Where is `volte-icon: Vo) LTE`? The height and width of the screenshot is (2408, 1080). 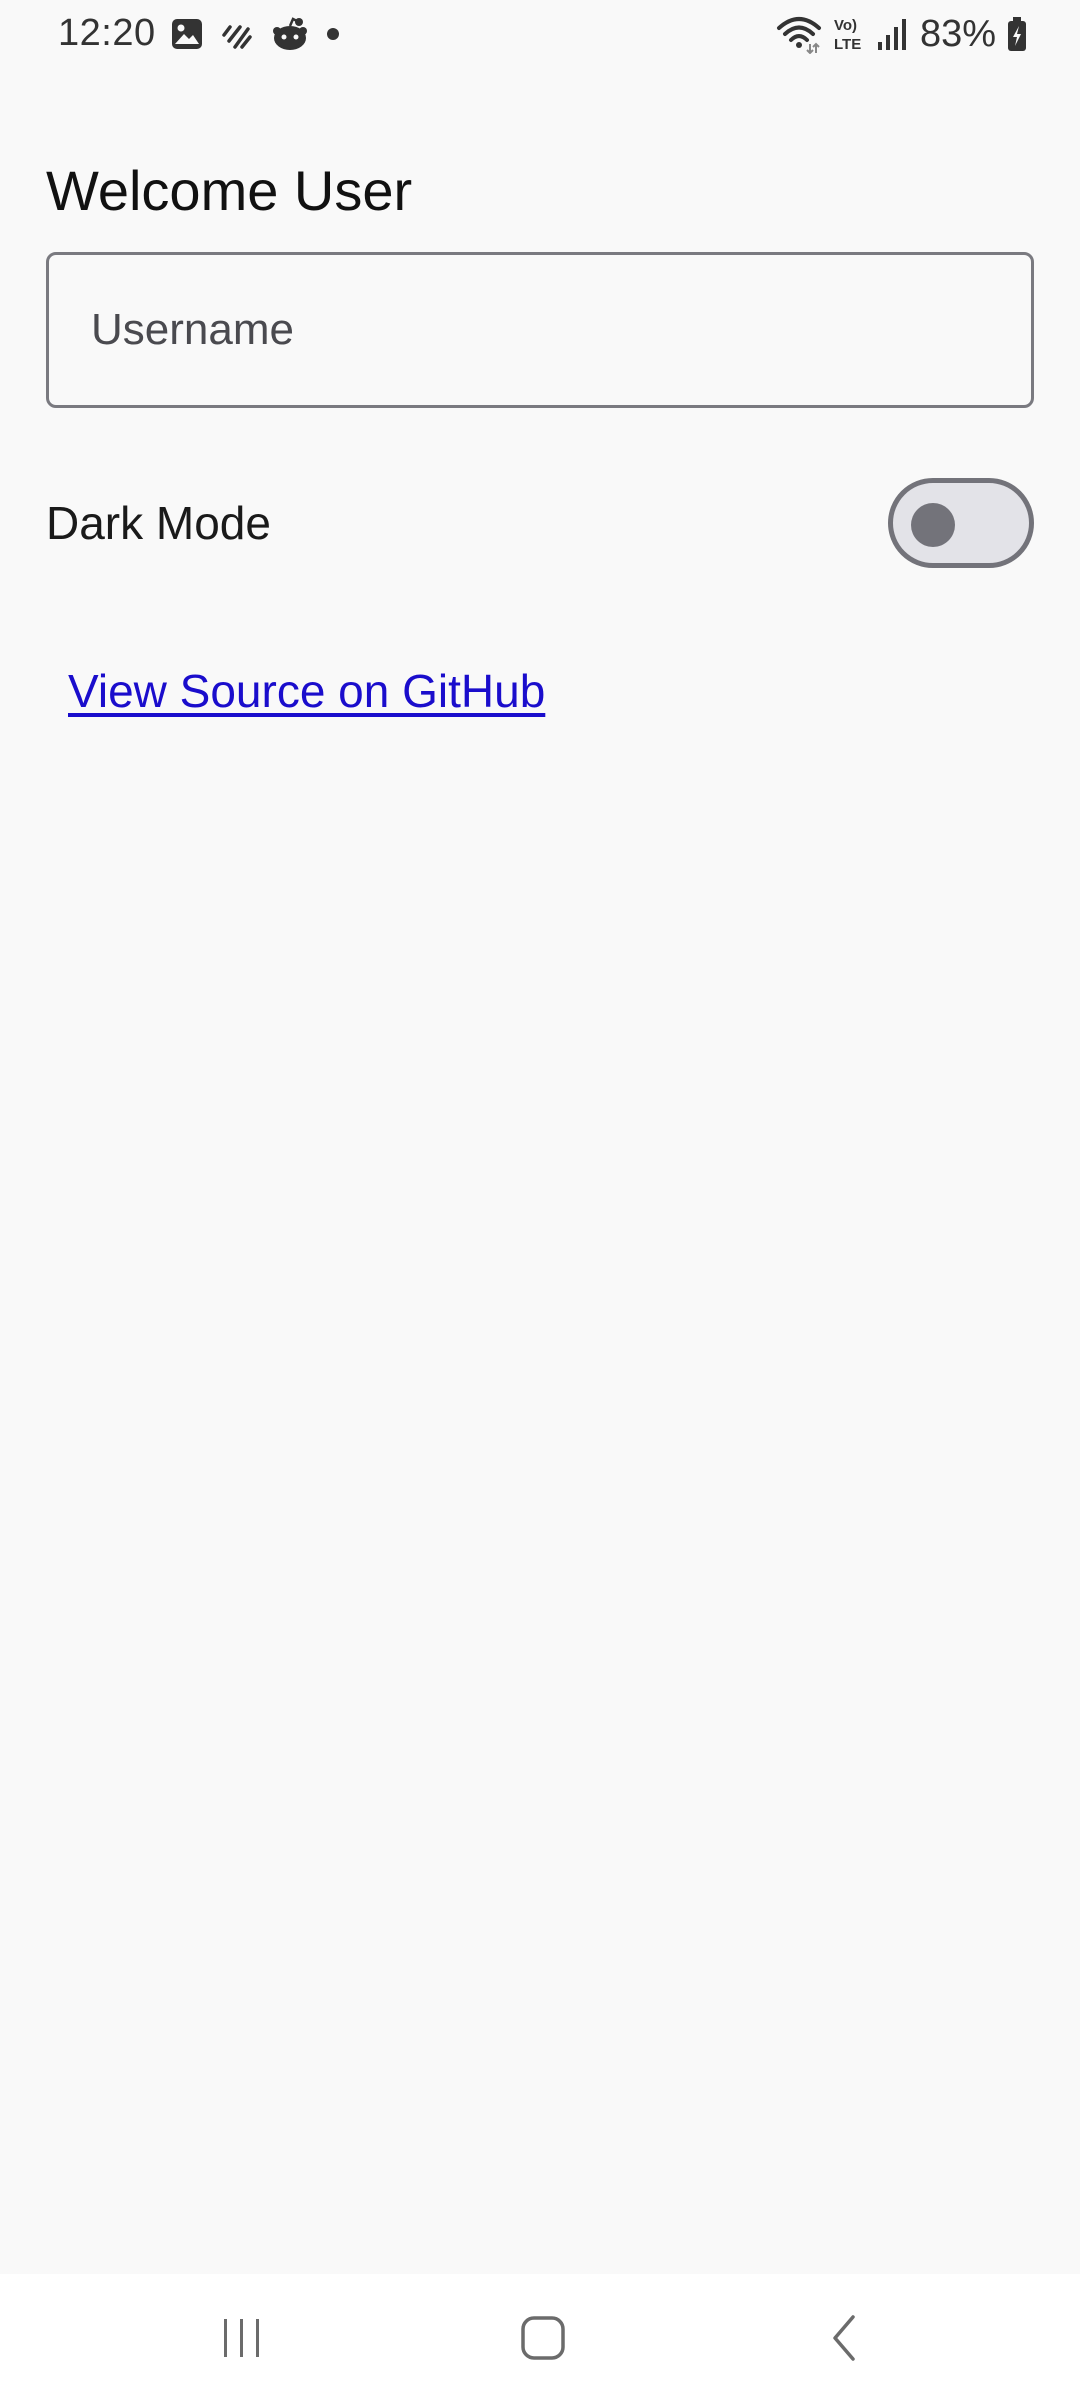 volte-icon: Vo) LTE is located at coordinates (849, 34).